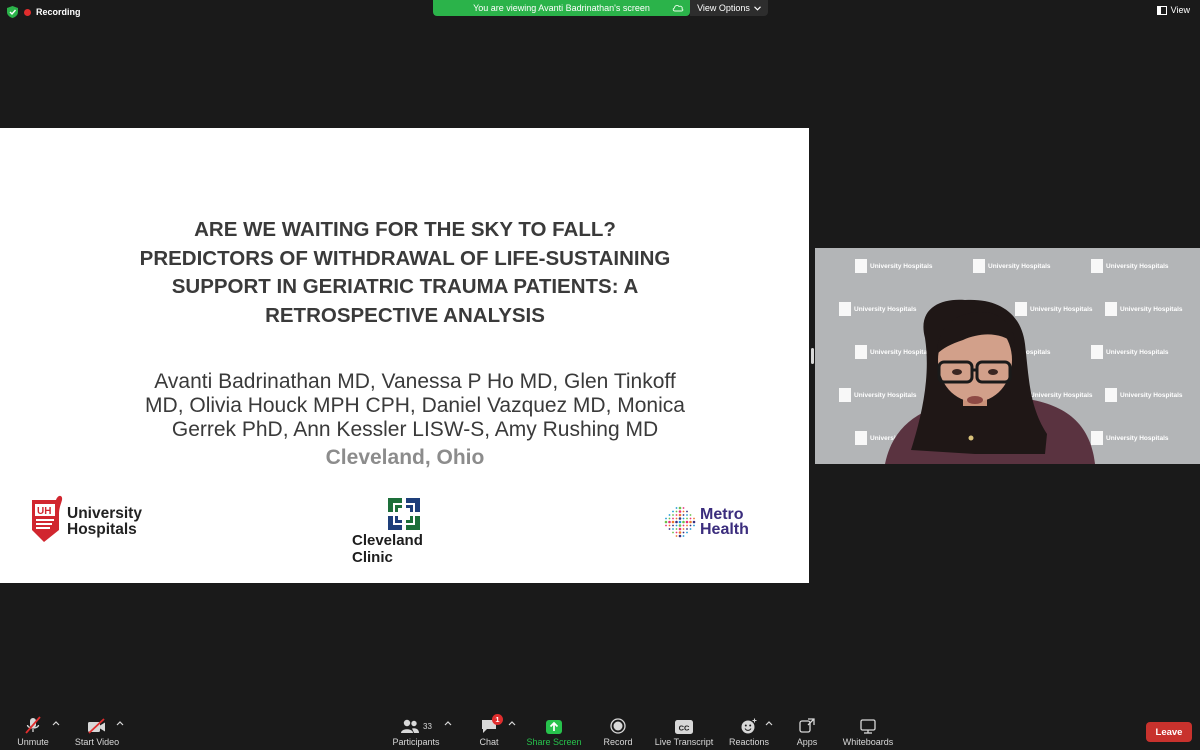 The width and height of the screenshot is (1200, 750). I want to click on record-button: Record, so click(618, 731).